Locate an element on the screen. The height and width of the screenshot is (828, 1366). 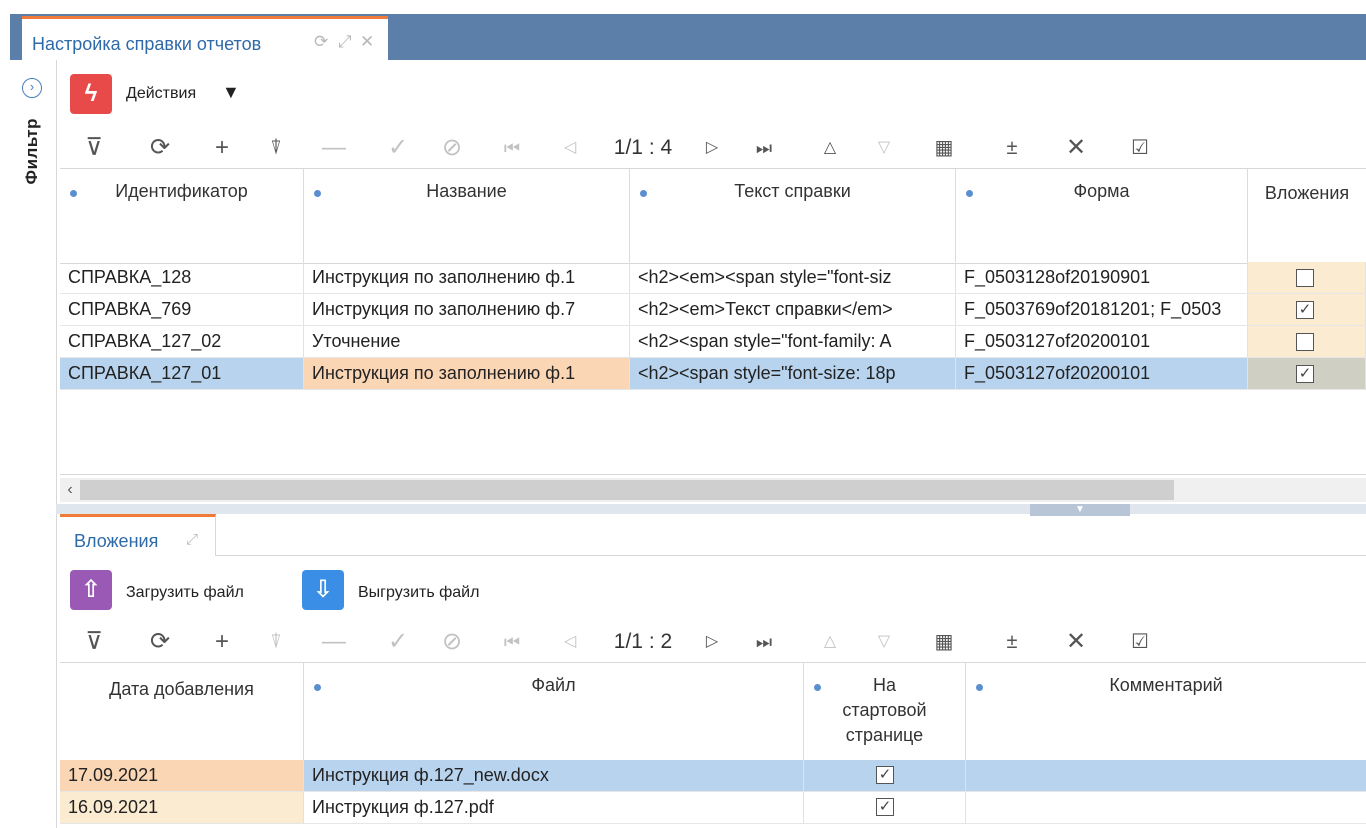
cell-file: Инструкция ф.127.pdf is located at coordinates (554, 807).